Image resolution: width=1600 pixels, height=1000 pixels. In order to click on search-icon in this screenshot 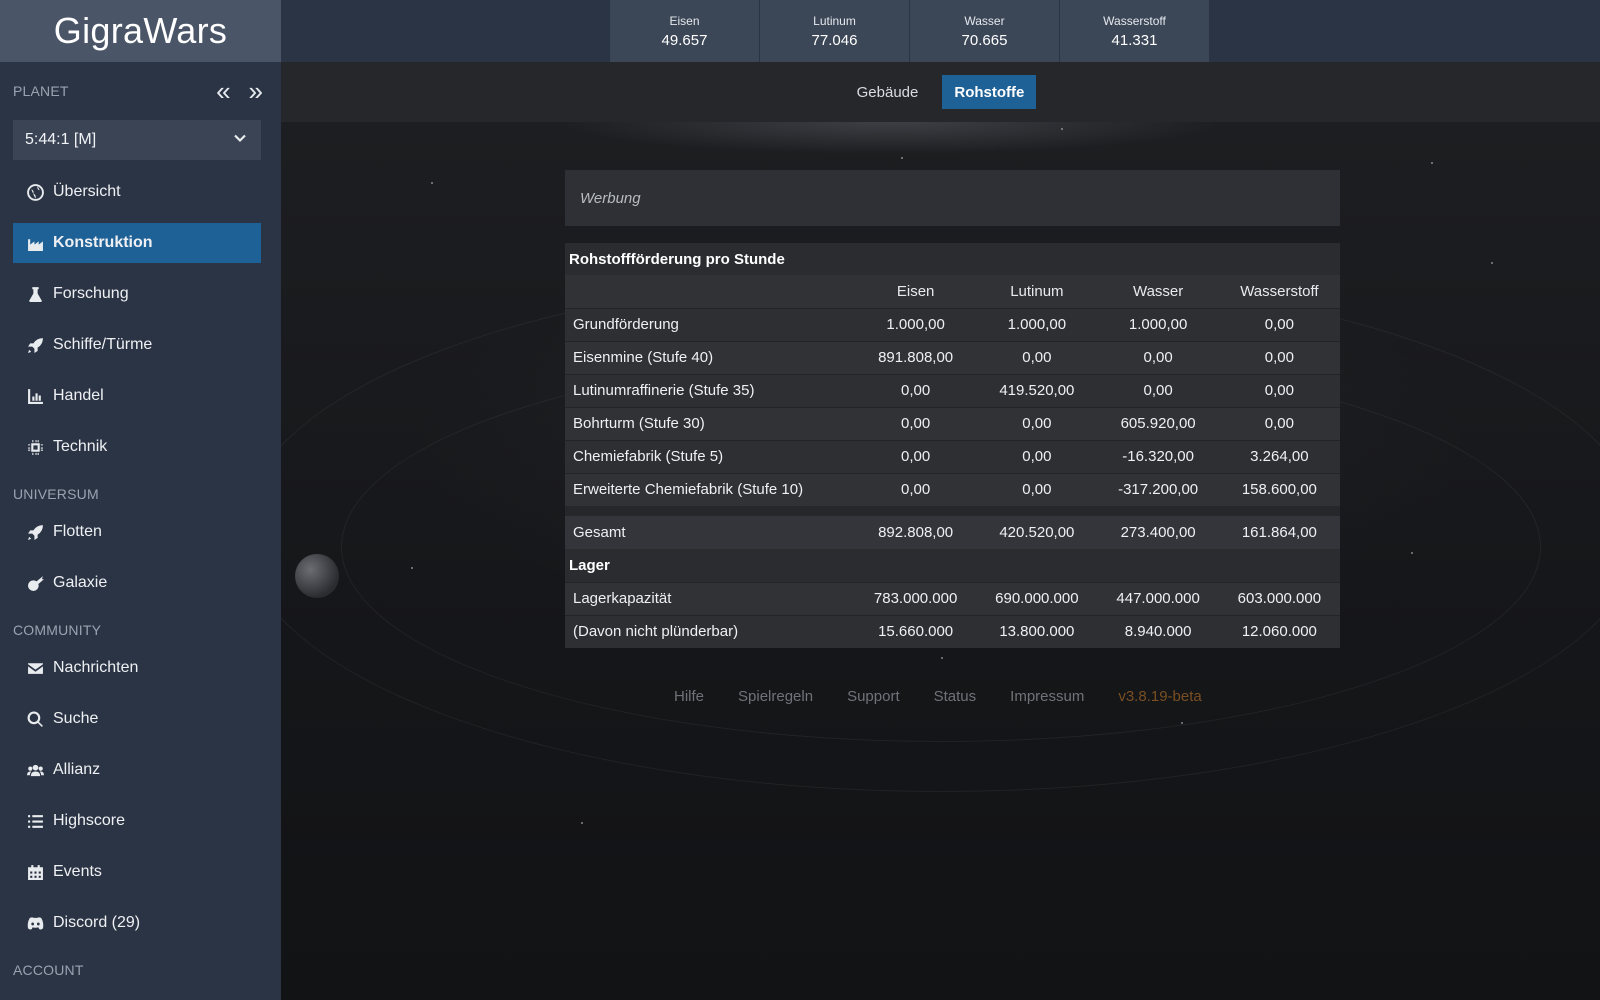, I will do `click(40, 719)`.